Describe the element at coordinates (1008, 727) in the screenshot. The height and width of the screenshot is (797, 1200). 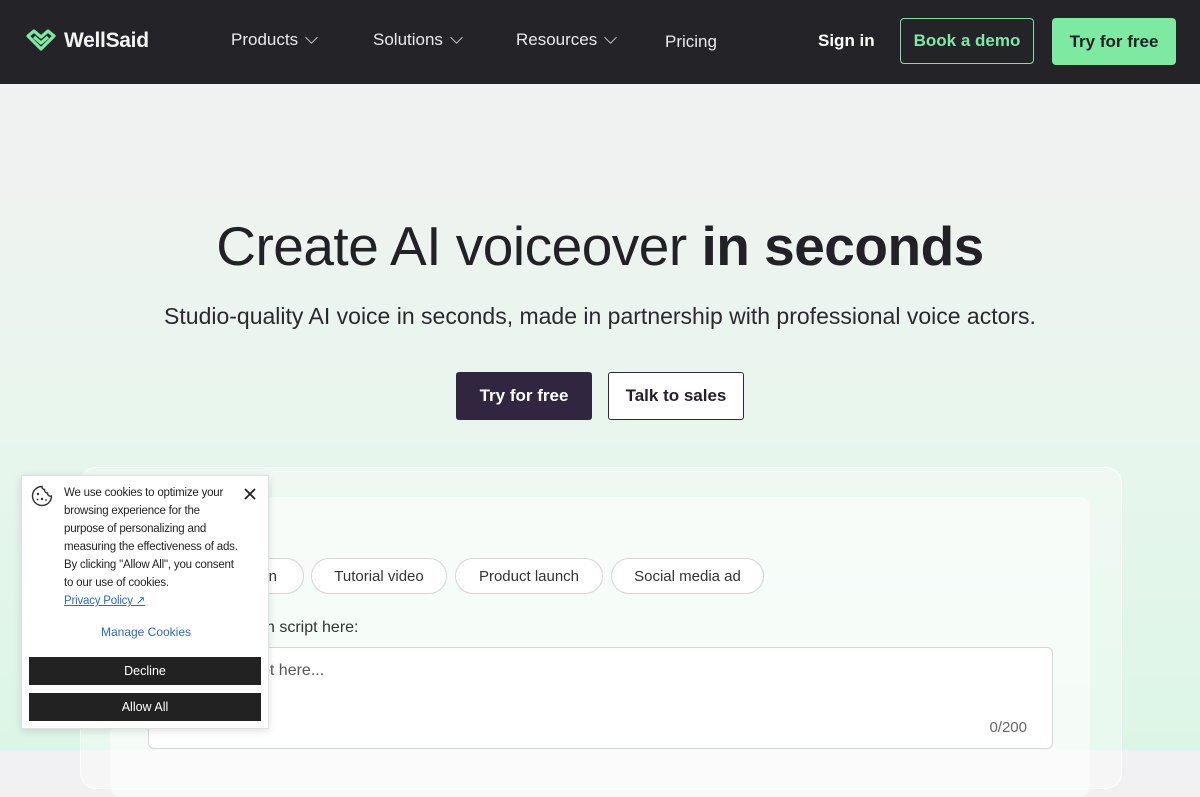
I see `character-count: 0/200` at that location.